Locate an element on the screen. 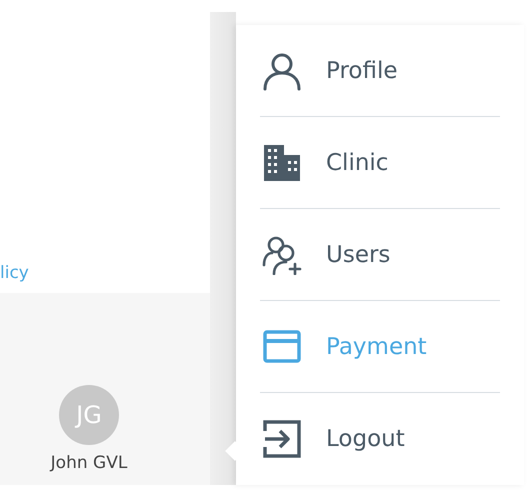 The image size is (528, 500). menu-item: Users is located at coordinates (380, 254).